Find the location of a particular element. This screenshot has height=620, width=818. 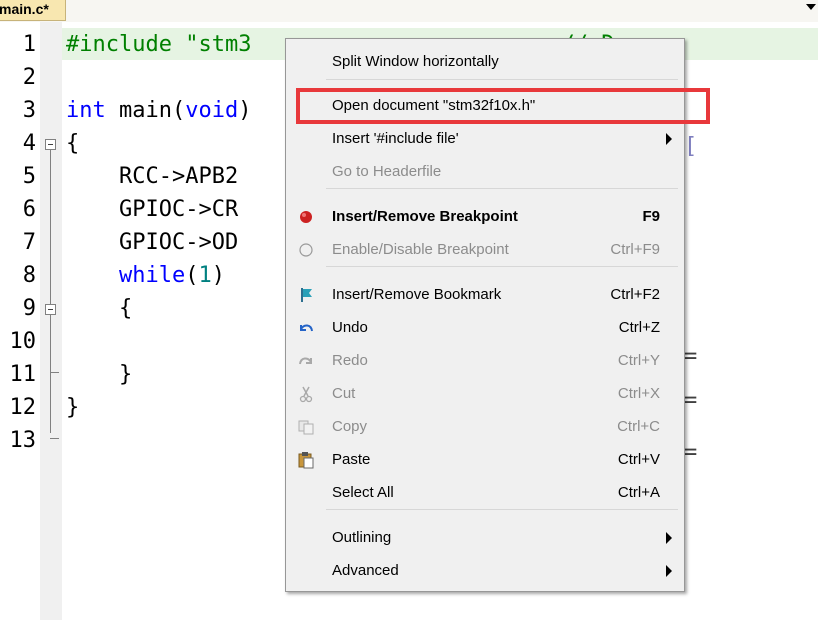

code-line-8: while(1) is located at coordinates (145, 275).